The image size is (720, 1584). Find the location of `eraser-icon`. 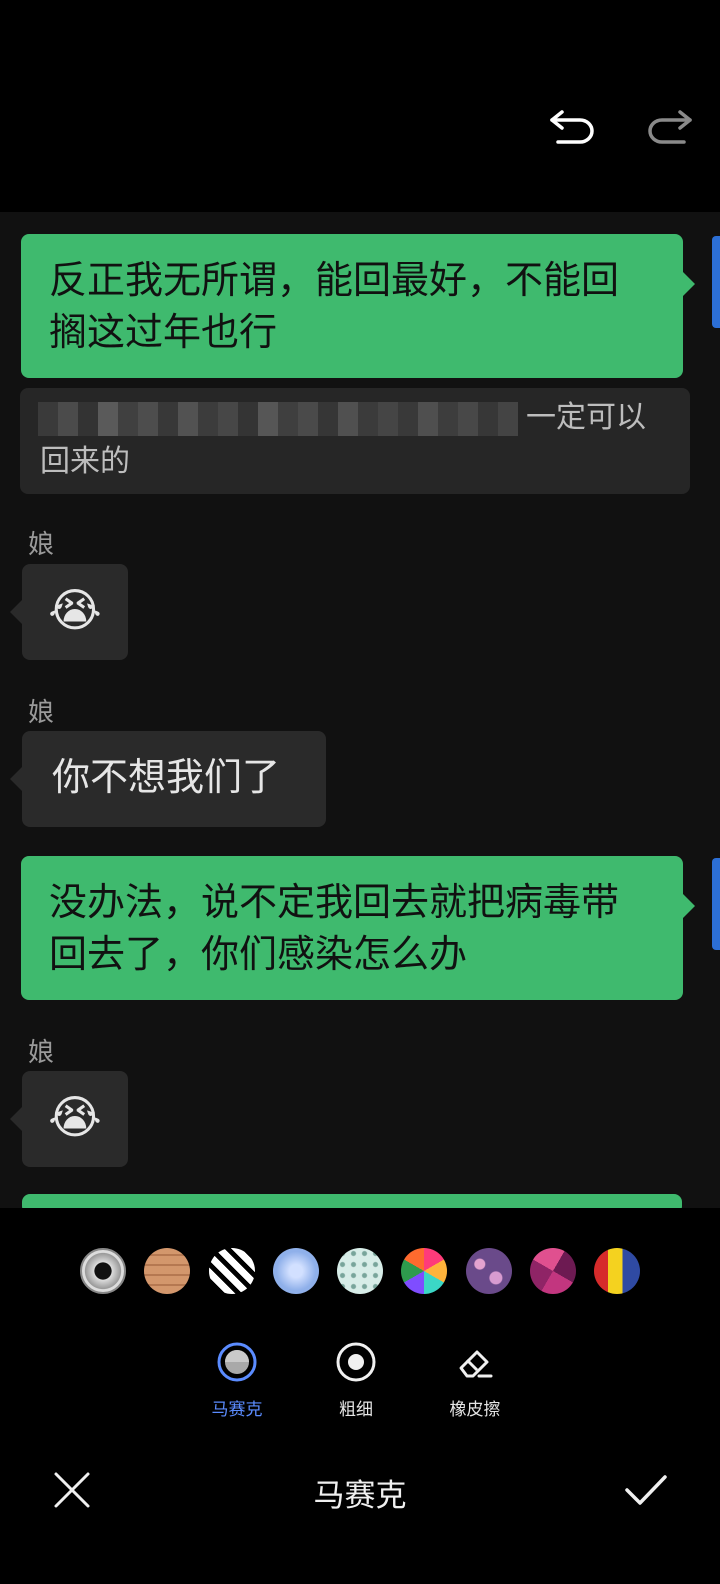

eraser-icon is located at coordinates (476, 1364).